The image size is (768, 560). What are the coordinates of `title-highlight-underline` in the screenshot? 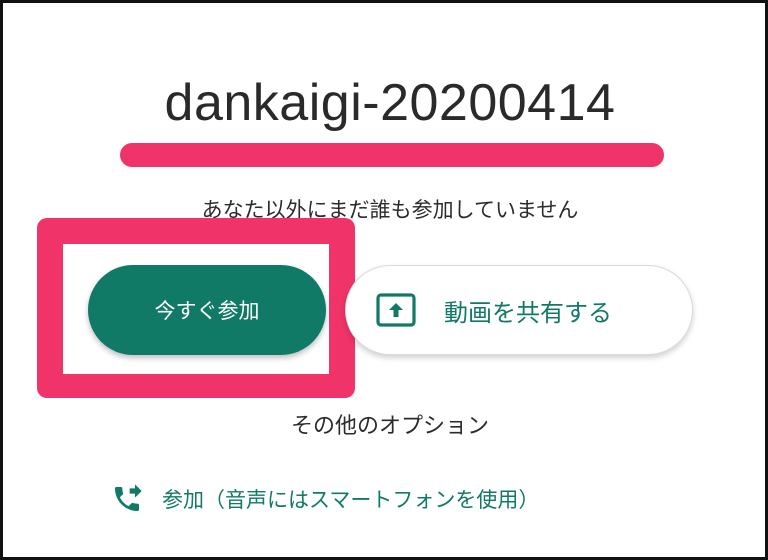 It's located at (392, 155).